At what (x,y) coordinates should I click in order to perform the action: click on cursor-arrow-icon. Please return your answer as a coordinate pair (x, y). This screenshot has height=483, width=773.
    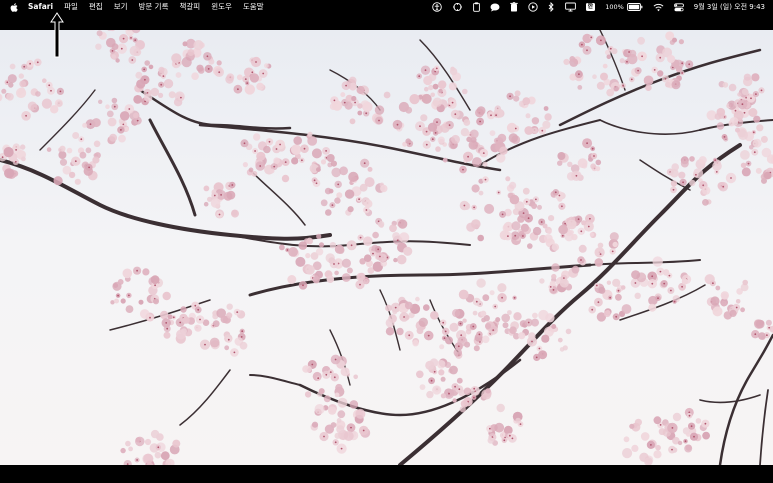
    Looking at the image, I should click on (57, 35).